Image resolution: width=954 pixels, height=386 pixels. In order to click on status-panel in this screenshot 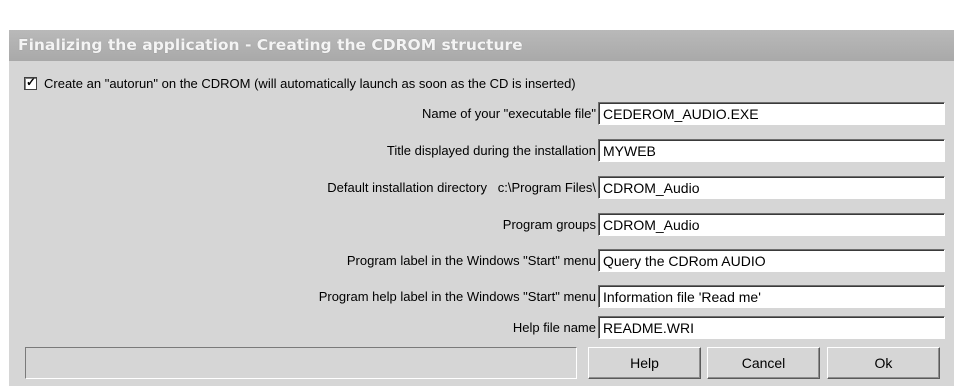, I will do `click(301, 363)`.